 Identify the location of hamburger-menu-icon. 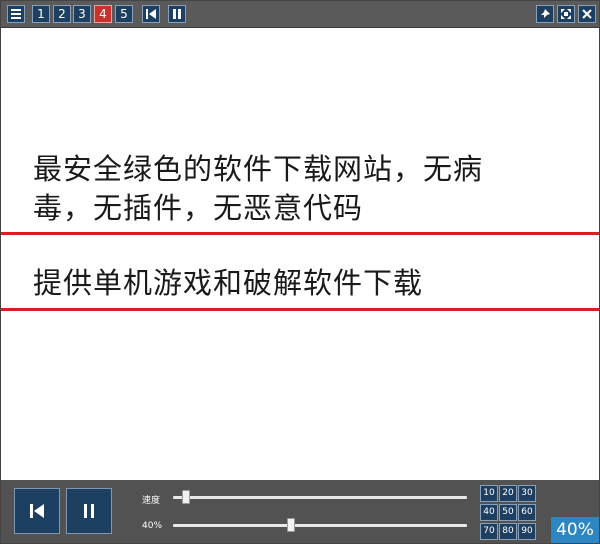
(16, 14).